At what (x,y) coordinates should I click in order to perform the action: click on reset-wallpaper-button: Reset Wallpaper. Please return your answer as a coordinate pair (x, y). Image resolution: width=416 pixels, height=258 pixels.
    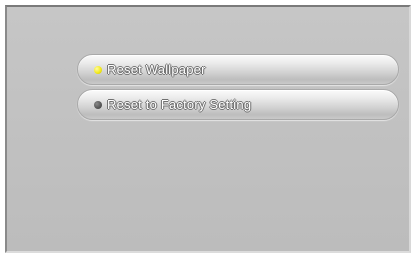
    Looking at the image, I should click on (238, 69).